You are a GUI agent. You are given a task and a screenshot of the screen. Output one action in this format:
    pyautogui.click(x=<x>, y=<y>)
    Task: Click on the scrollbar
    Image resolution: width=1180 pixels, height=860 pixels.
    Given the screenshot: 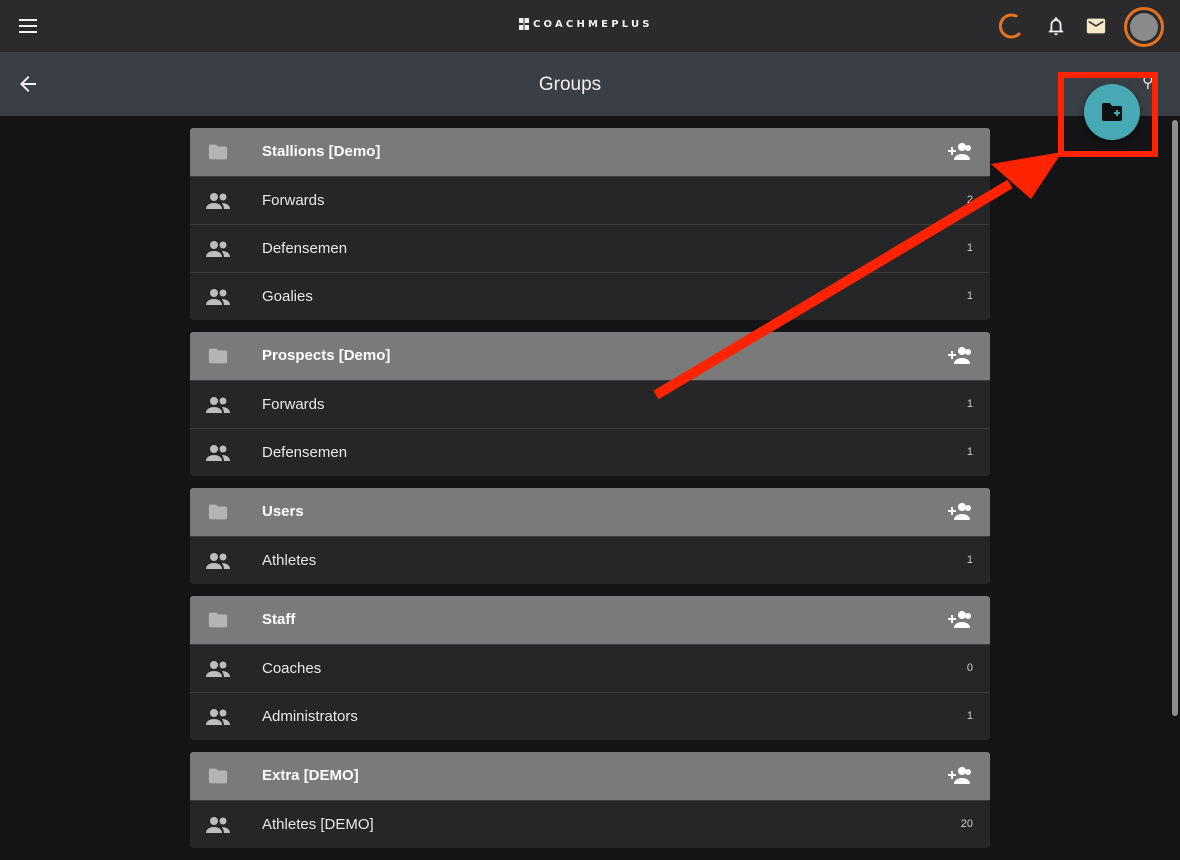 What is the action you would take?
    pyautogui.click(x=1175, y=418)
    